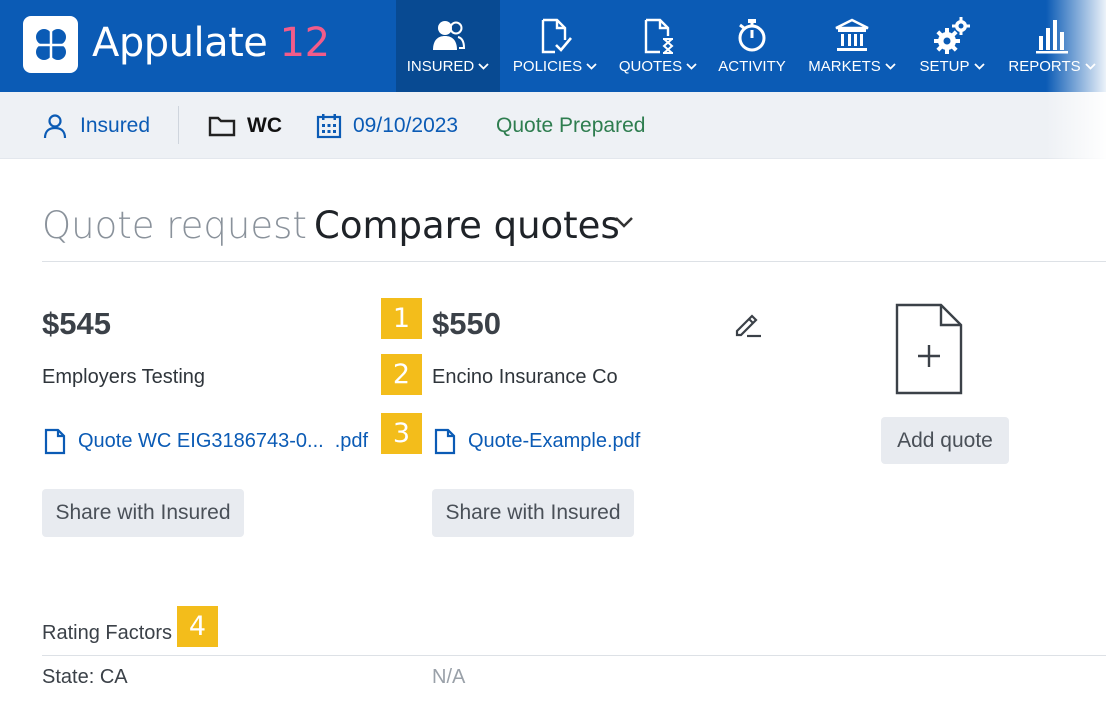  What do you see at coordinates (554, 441) in the screenshot?
I see `document-name: Quote-Example.pdf` at bounding box center [554, 441].